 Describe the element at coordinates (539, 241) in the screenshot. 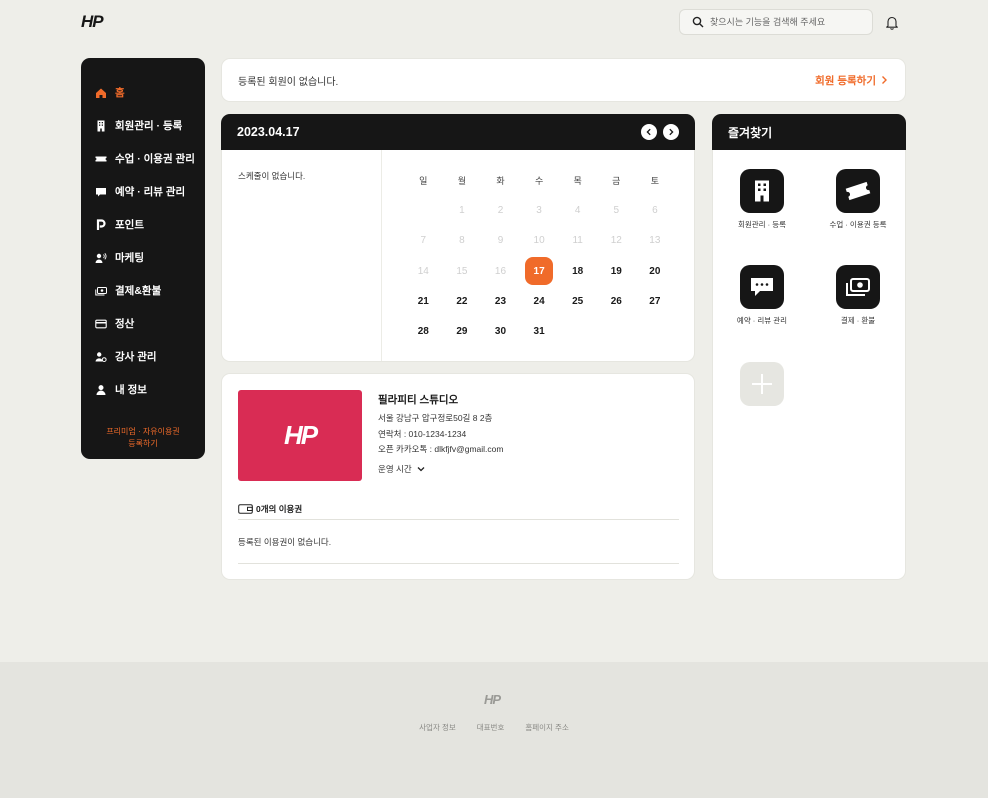

I see `calendar-day: 10` at that location.